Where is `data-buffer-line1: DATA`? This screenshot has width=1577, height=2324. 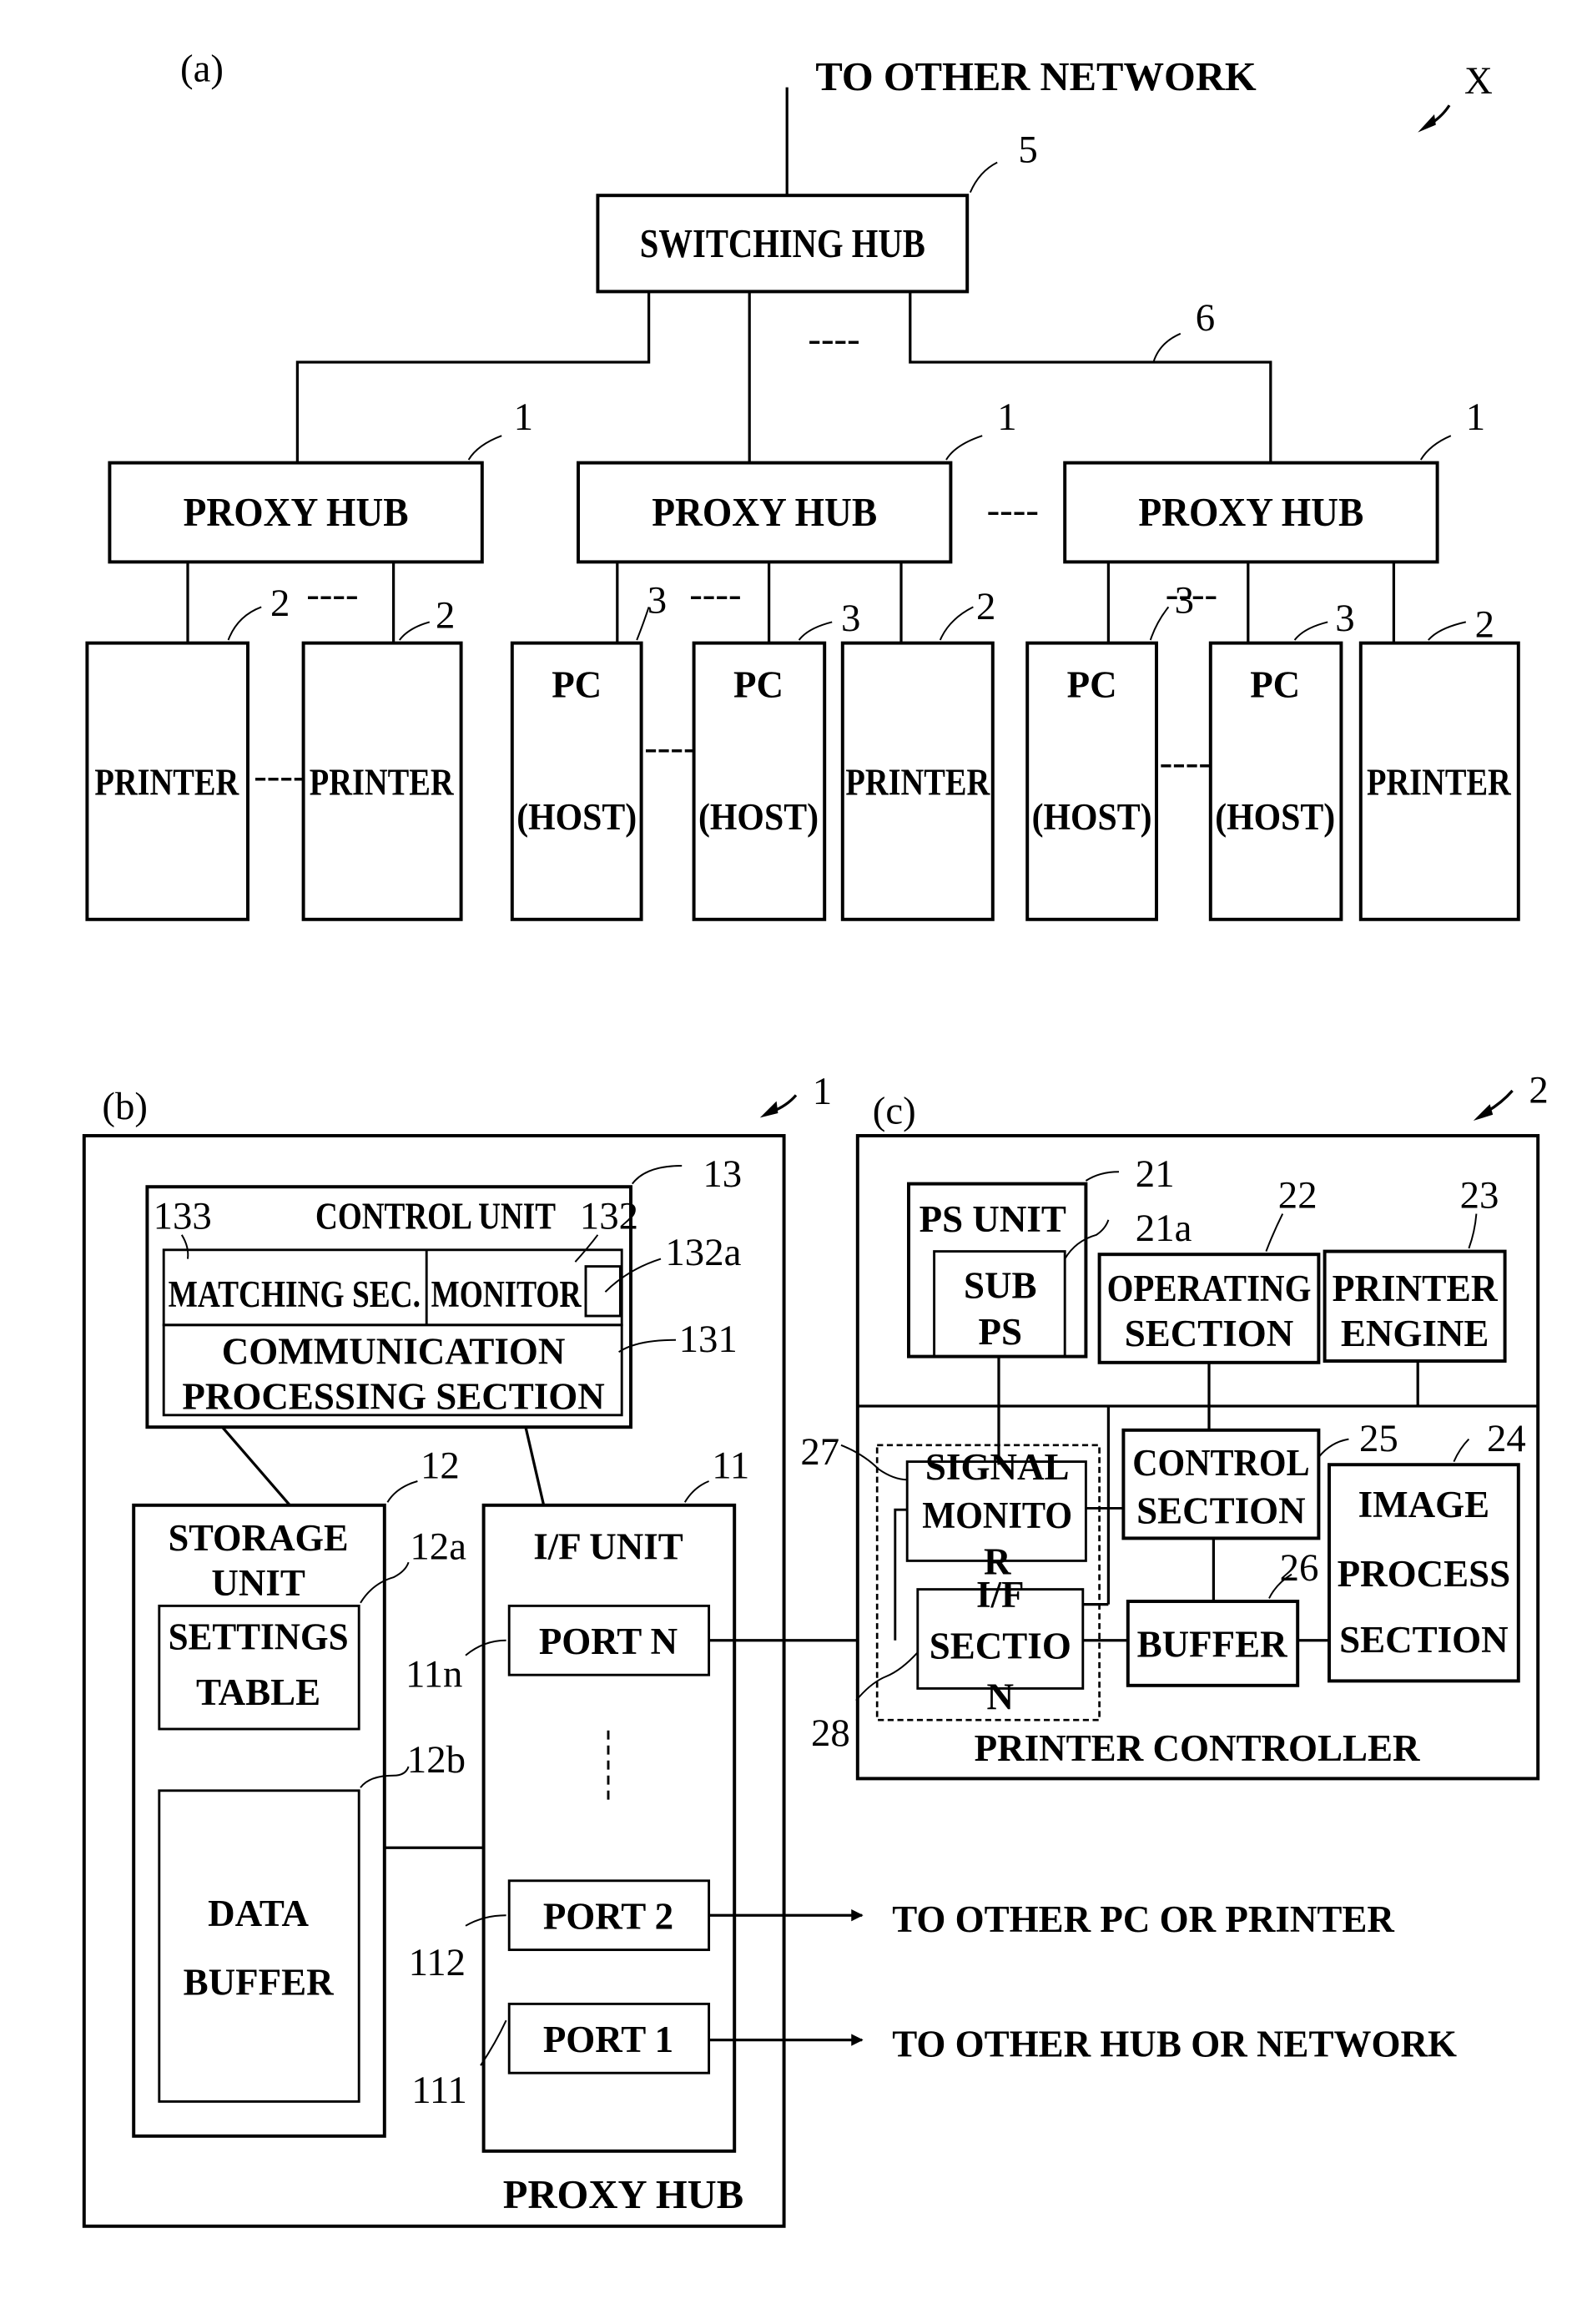
data-buffer-line1: DATA is located at coordinates (258, 1913).